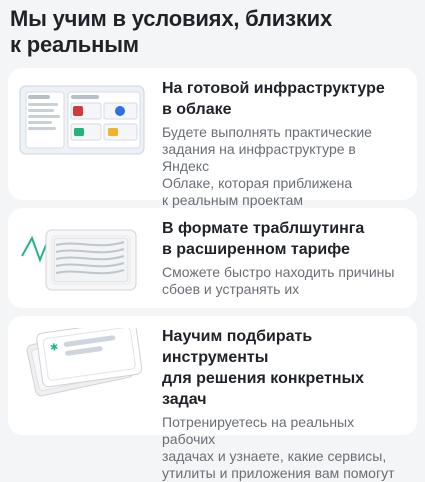  I want to click on troubleshooting-window-illustration, so click(82, 259).